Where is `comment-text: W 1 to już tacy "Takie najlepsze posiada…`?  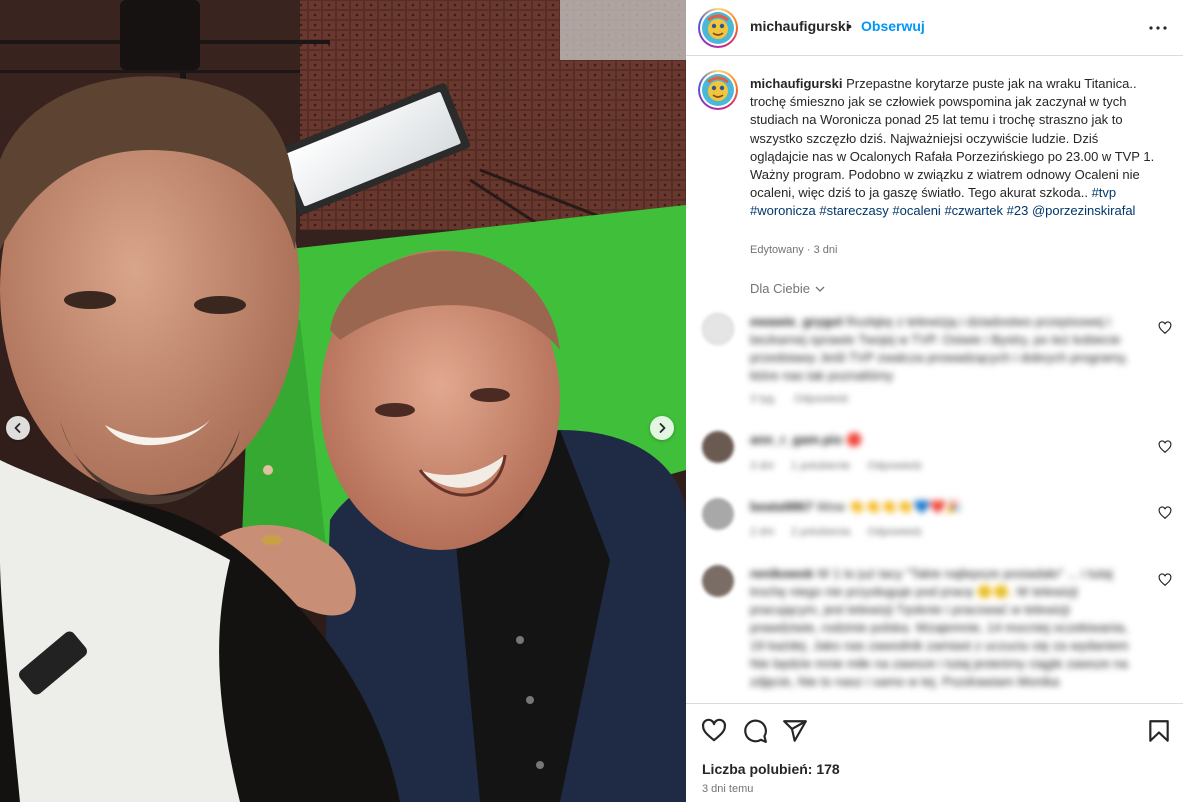
comment-text: W 1 to już tacy "Takie najlepsze posiada… is located at coordinates (939, 627).